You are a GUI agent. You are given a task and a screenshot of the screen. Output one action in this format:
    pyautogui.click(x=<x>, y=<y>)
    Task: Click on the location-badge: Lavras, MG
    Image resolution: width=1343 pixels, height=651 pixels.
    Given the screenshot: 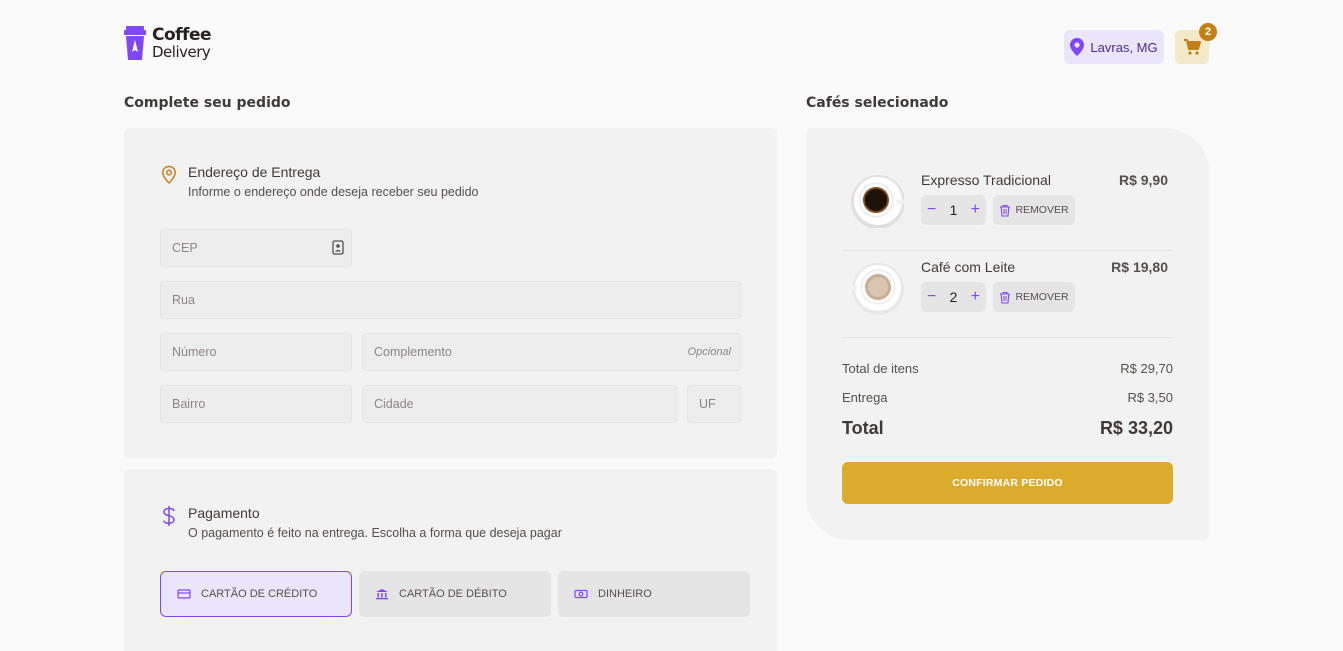 What is the action you would take?
    pyautogui.click(x=1114, y=47)
    